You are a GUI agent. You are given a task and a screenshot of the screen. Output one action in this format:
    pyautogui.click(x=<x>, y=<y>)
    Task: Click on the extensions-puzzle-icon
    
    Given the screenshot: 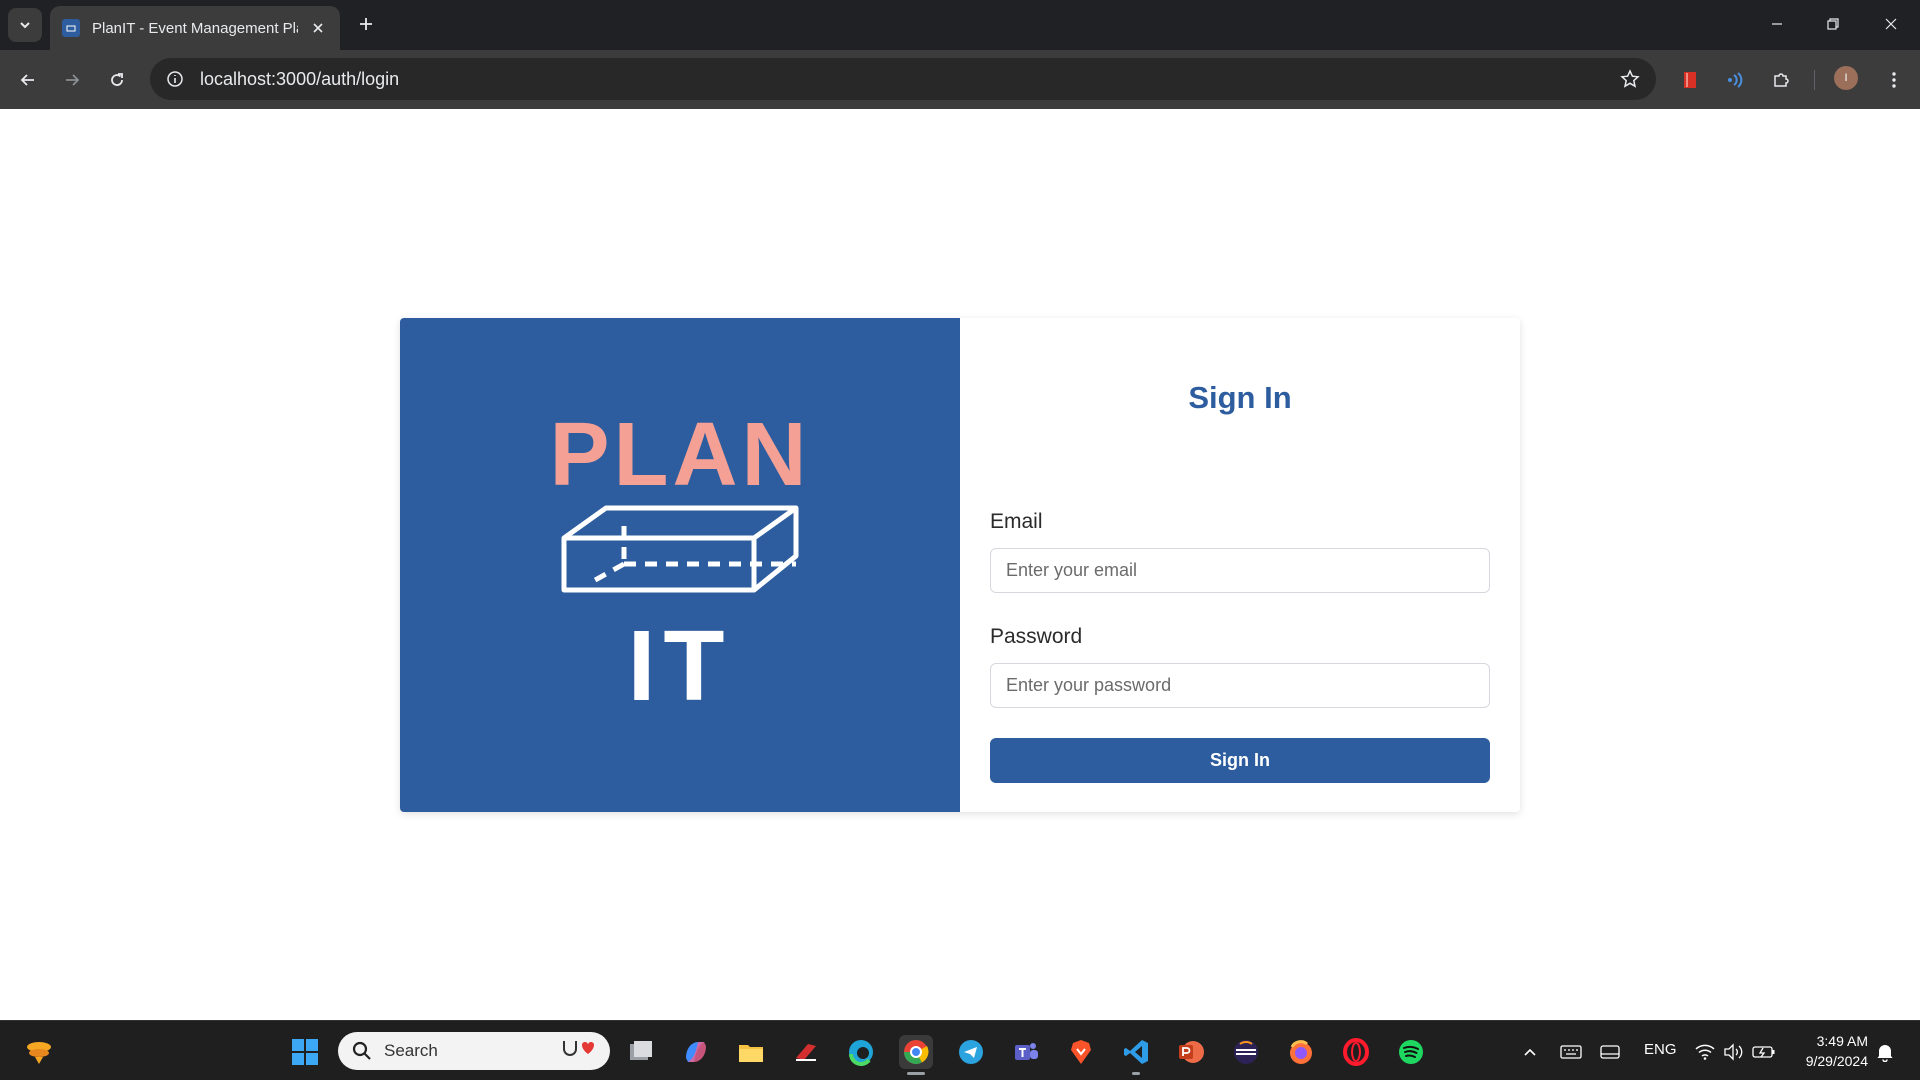 What is the action you would take?
    pyautogui.click(x=1781, y=80)
    